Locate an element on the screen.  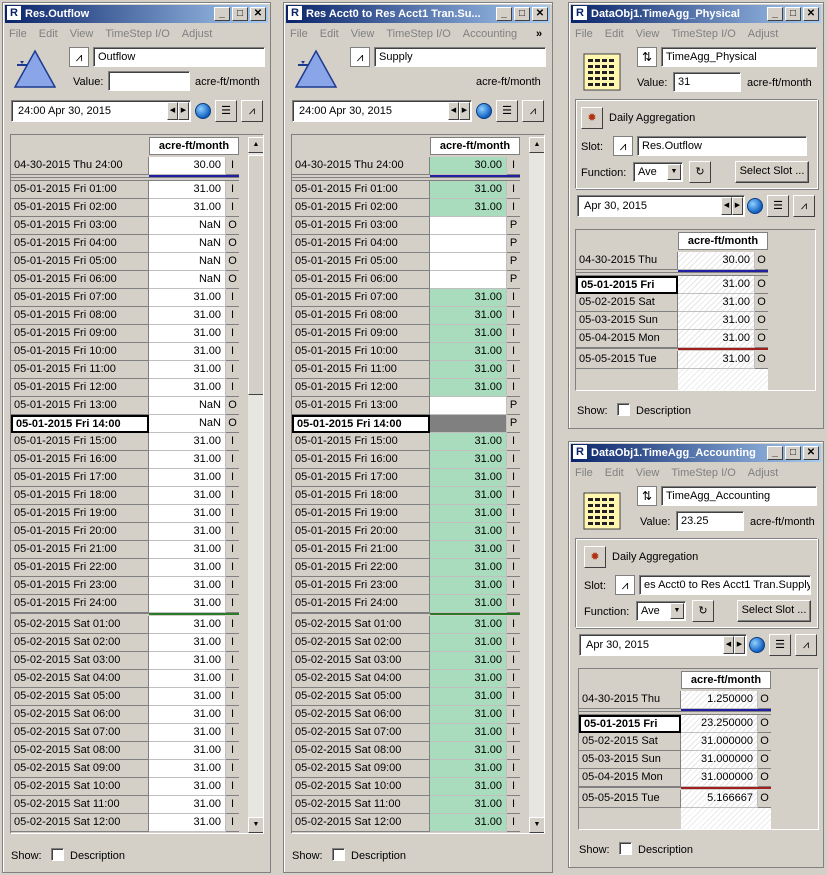
table-row: 05-01-2015 Fri 11:00 31.00 I is located at coordinates (406, 370).